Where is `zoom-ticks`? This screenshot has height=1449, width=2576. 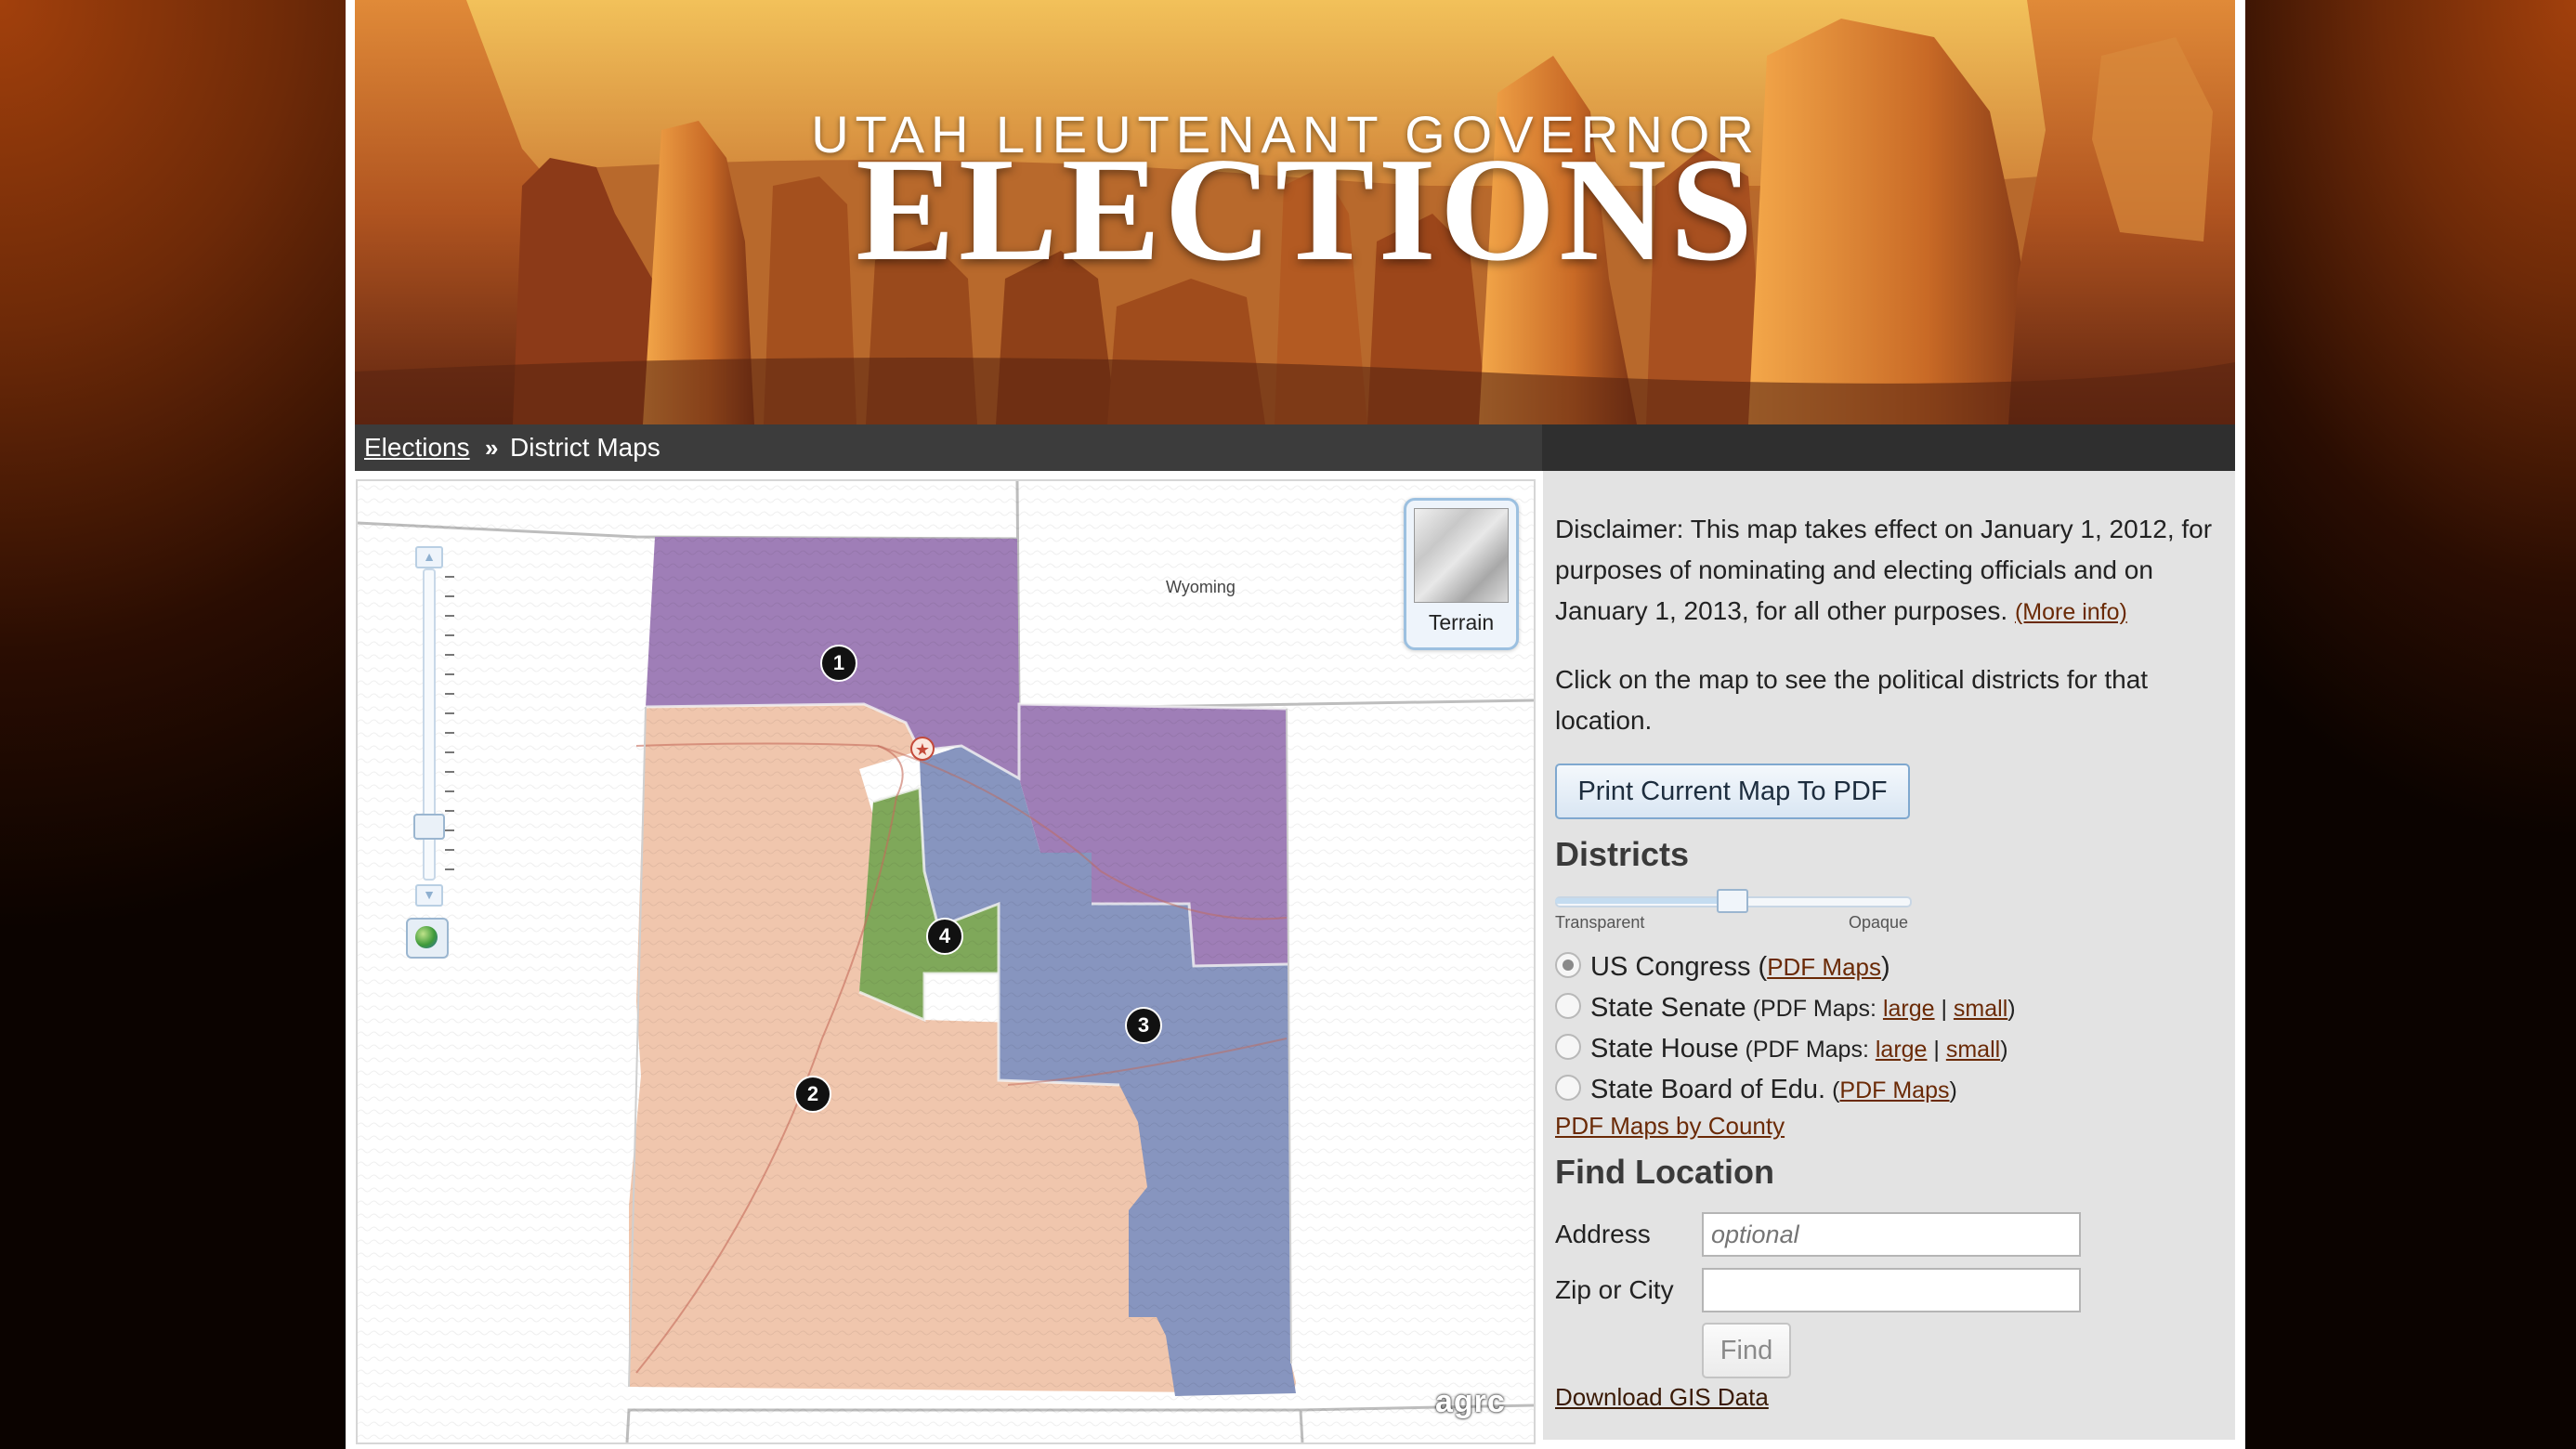 zoom-ticks is located at coordinates (449, 724).